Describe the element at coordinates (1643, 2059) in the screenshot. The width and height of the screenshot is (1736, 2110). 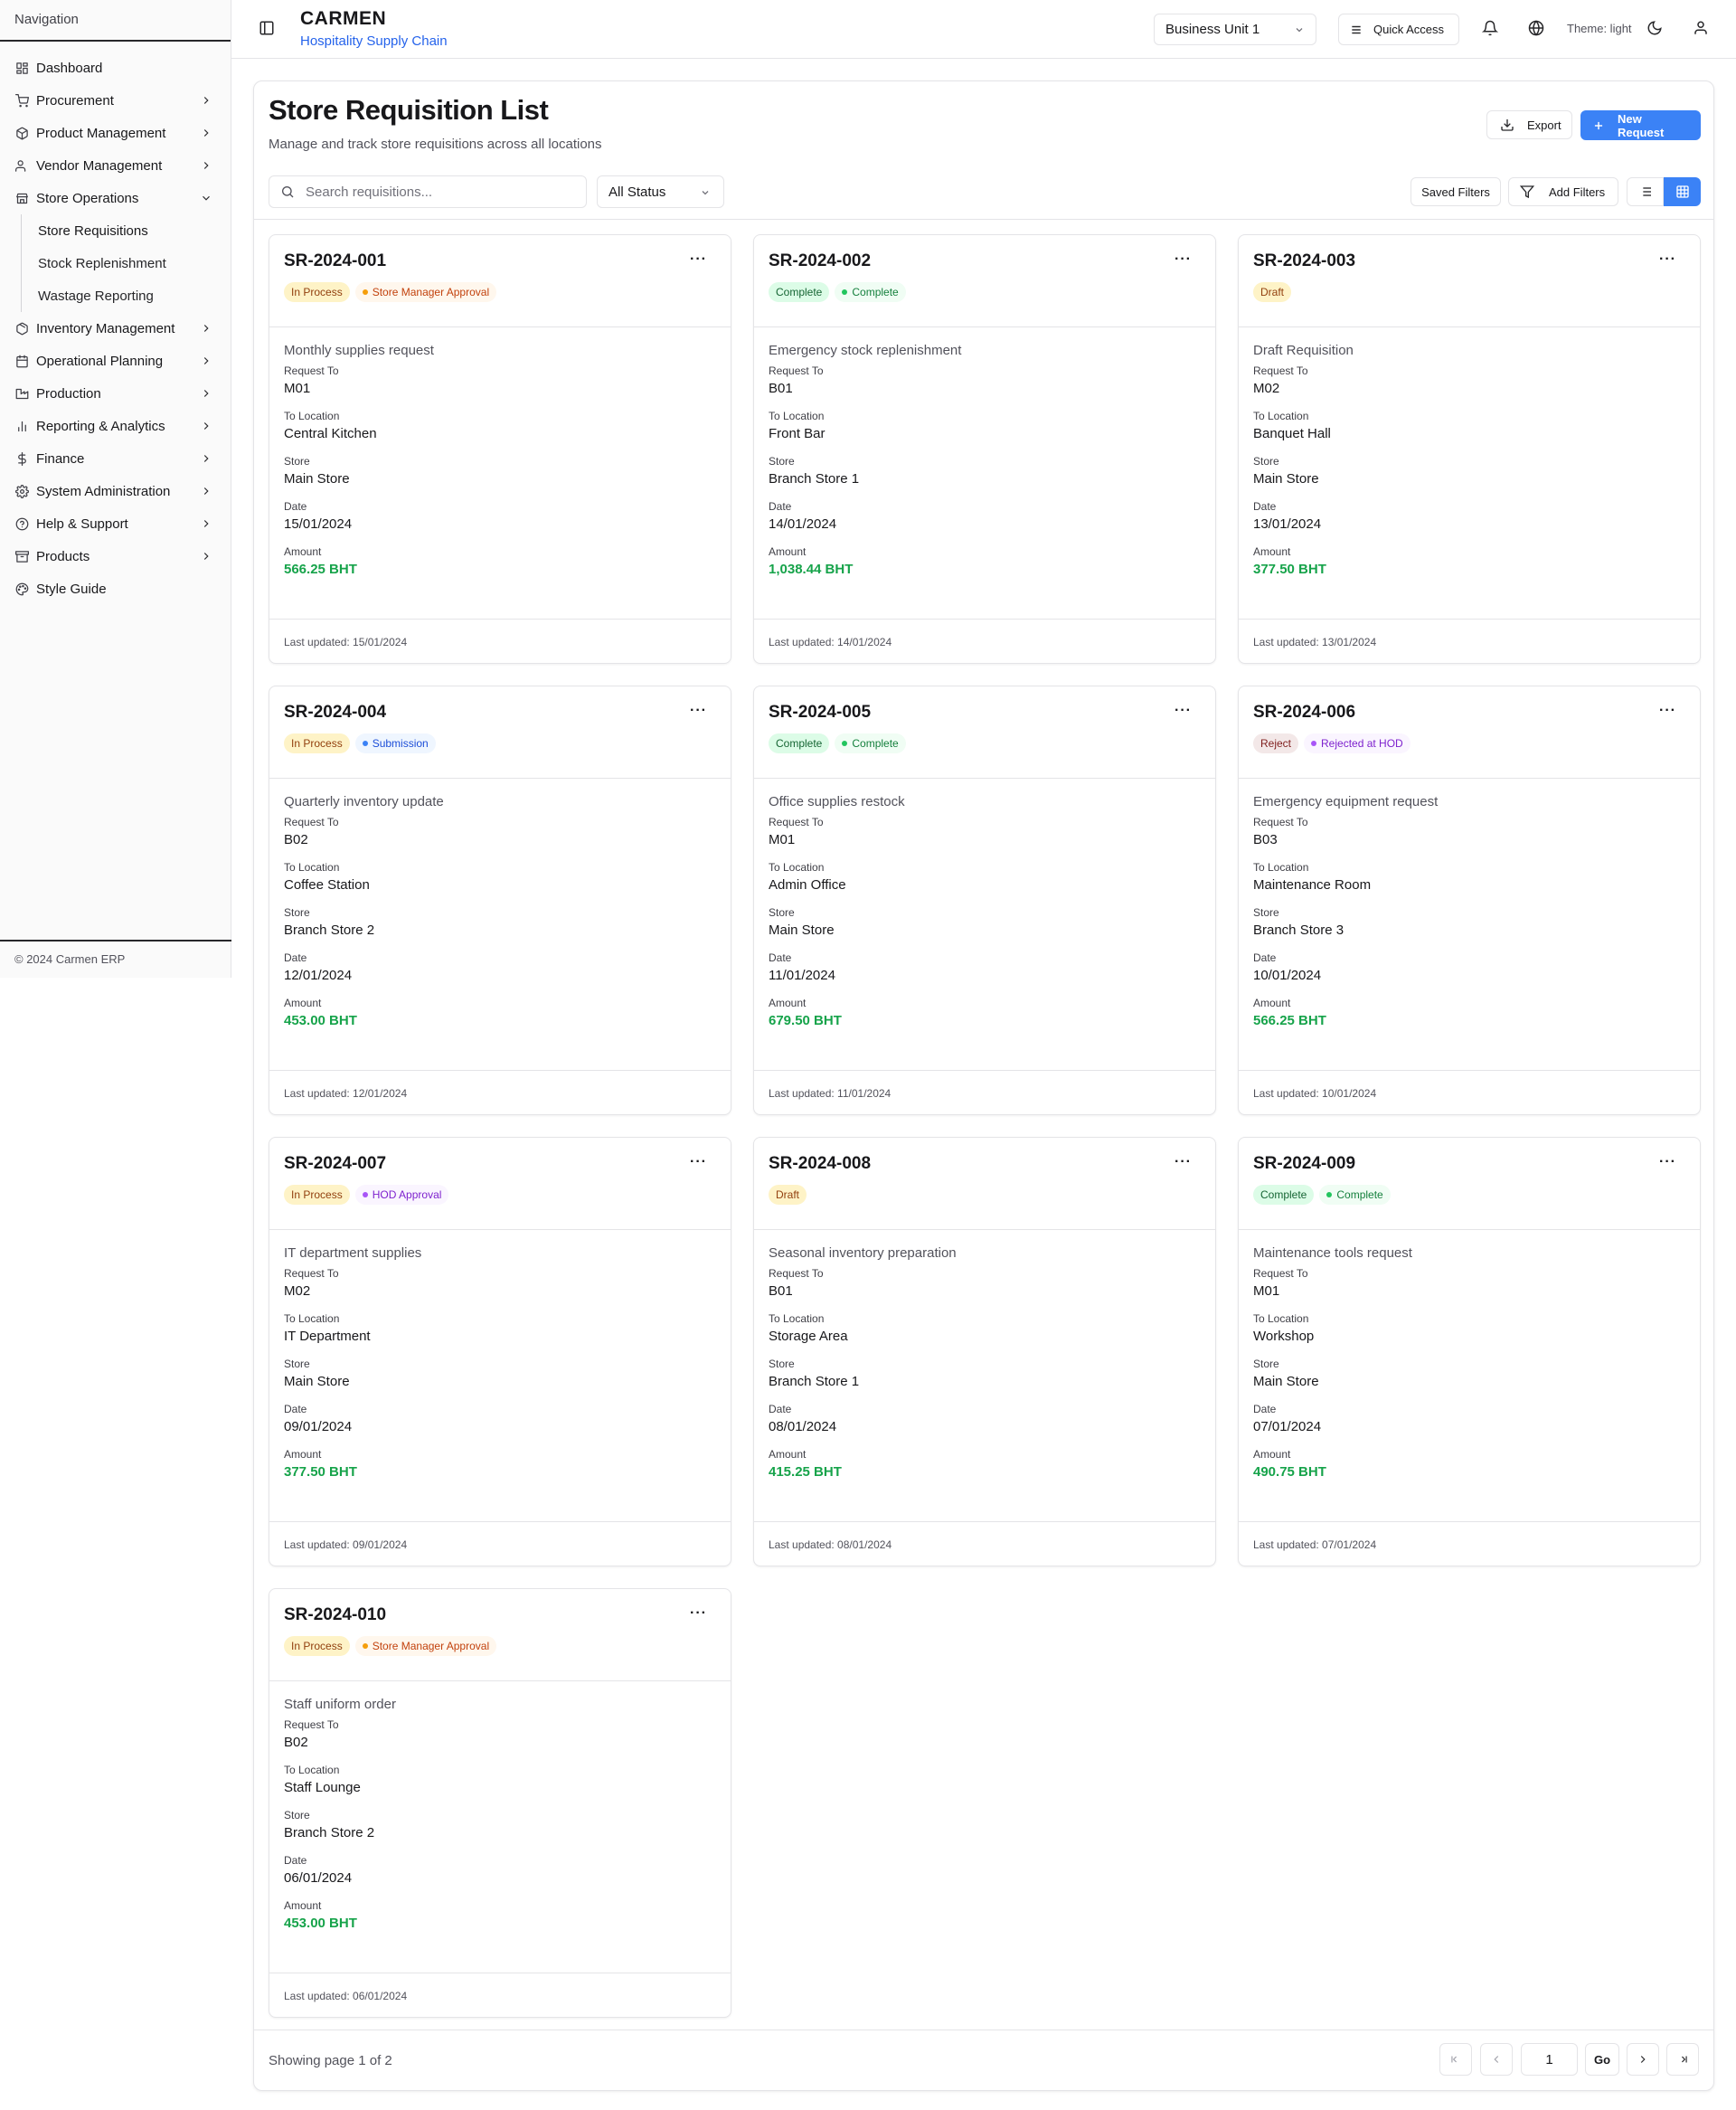
I see `next-page-button` at that location.